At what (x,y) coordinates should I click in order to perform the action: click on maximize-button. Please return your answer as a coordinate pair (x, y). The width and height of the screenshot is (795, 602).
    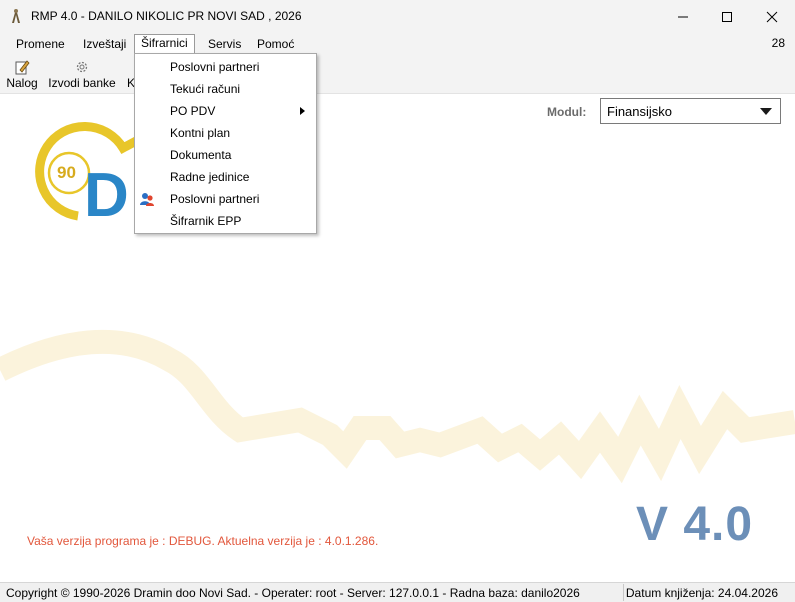
    Looking at the image, I should click on (727, 16).